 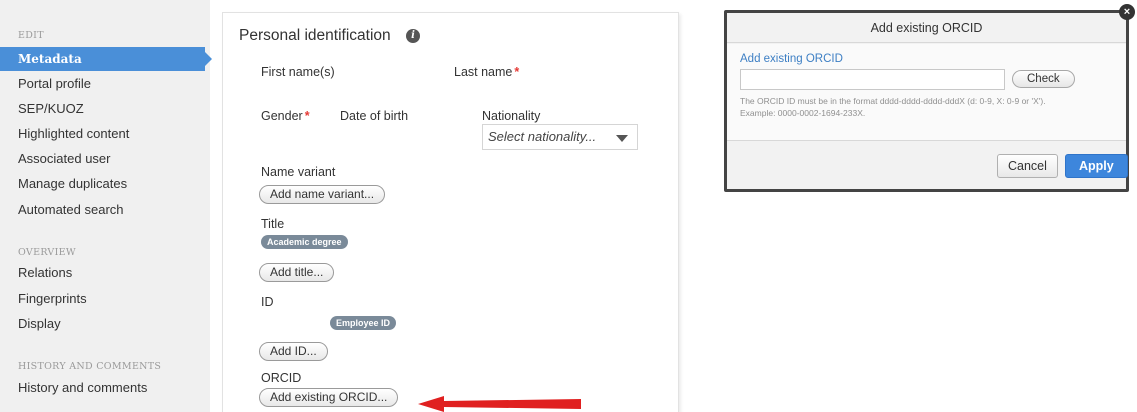 What do you see at coordinates (413, 36) in the screenshot?
I see `info-icon: i` at bounding box center [413, 36].